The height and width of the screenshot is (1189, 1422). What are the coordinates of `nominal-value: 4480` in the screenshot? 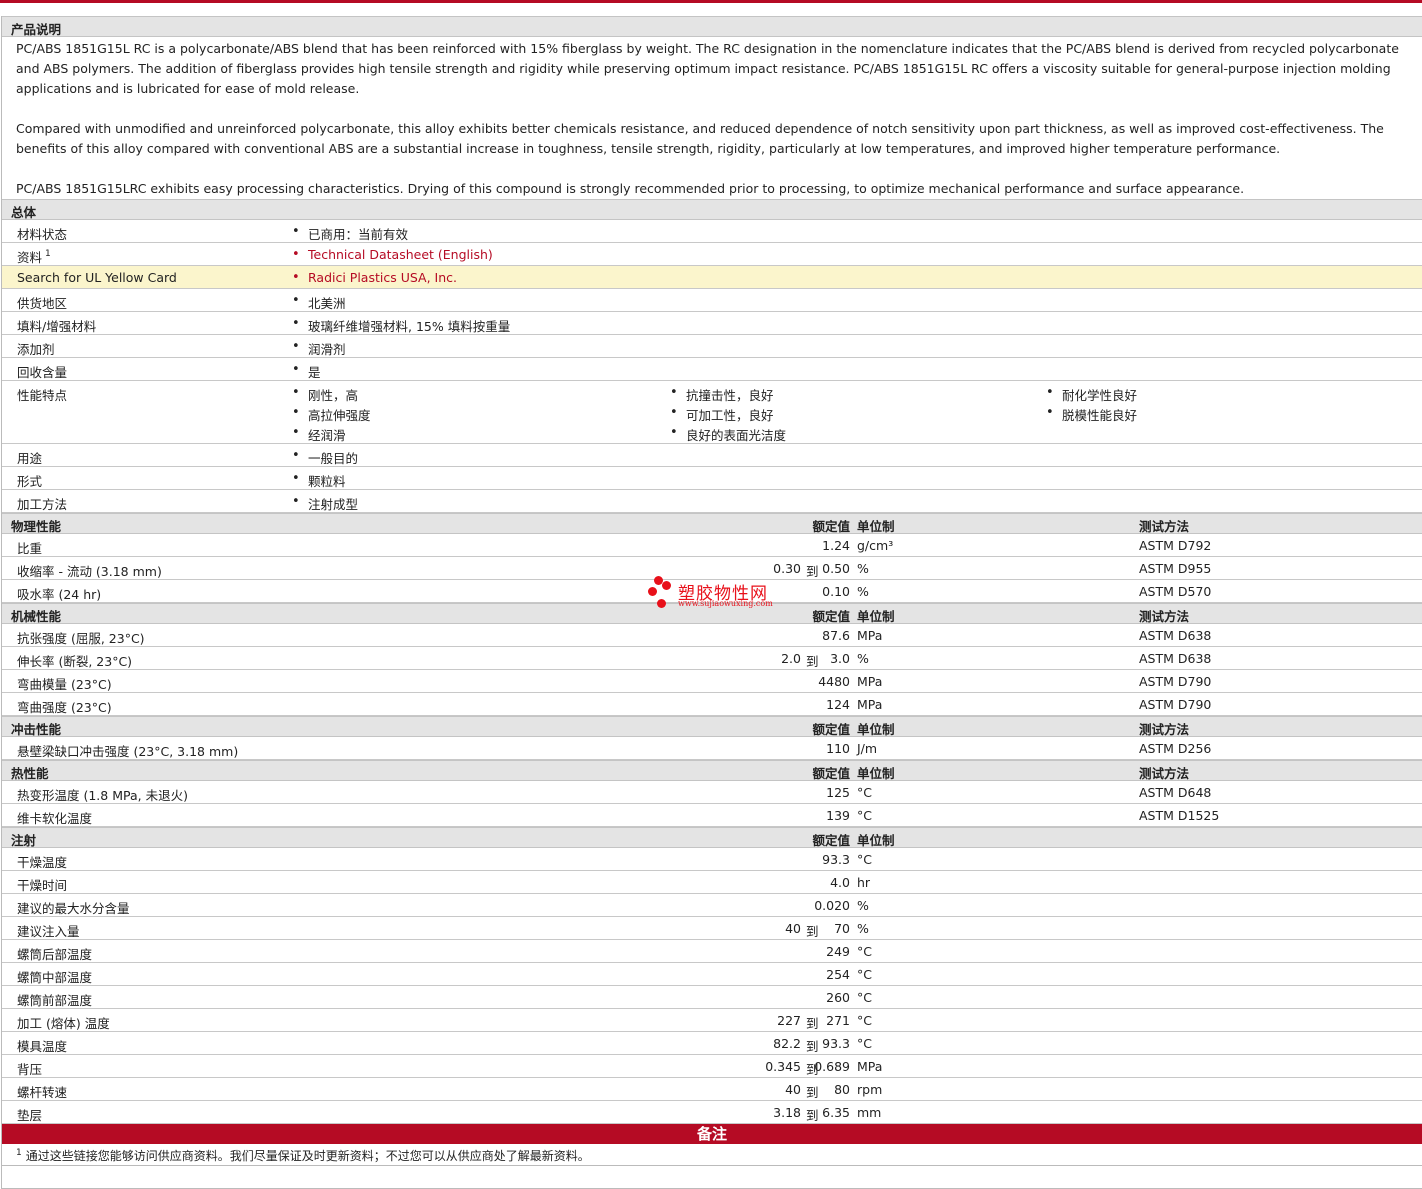 It's located at (834, 681).